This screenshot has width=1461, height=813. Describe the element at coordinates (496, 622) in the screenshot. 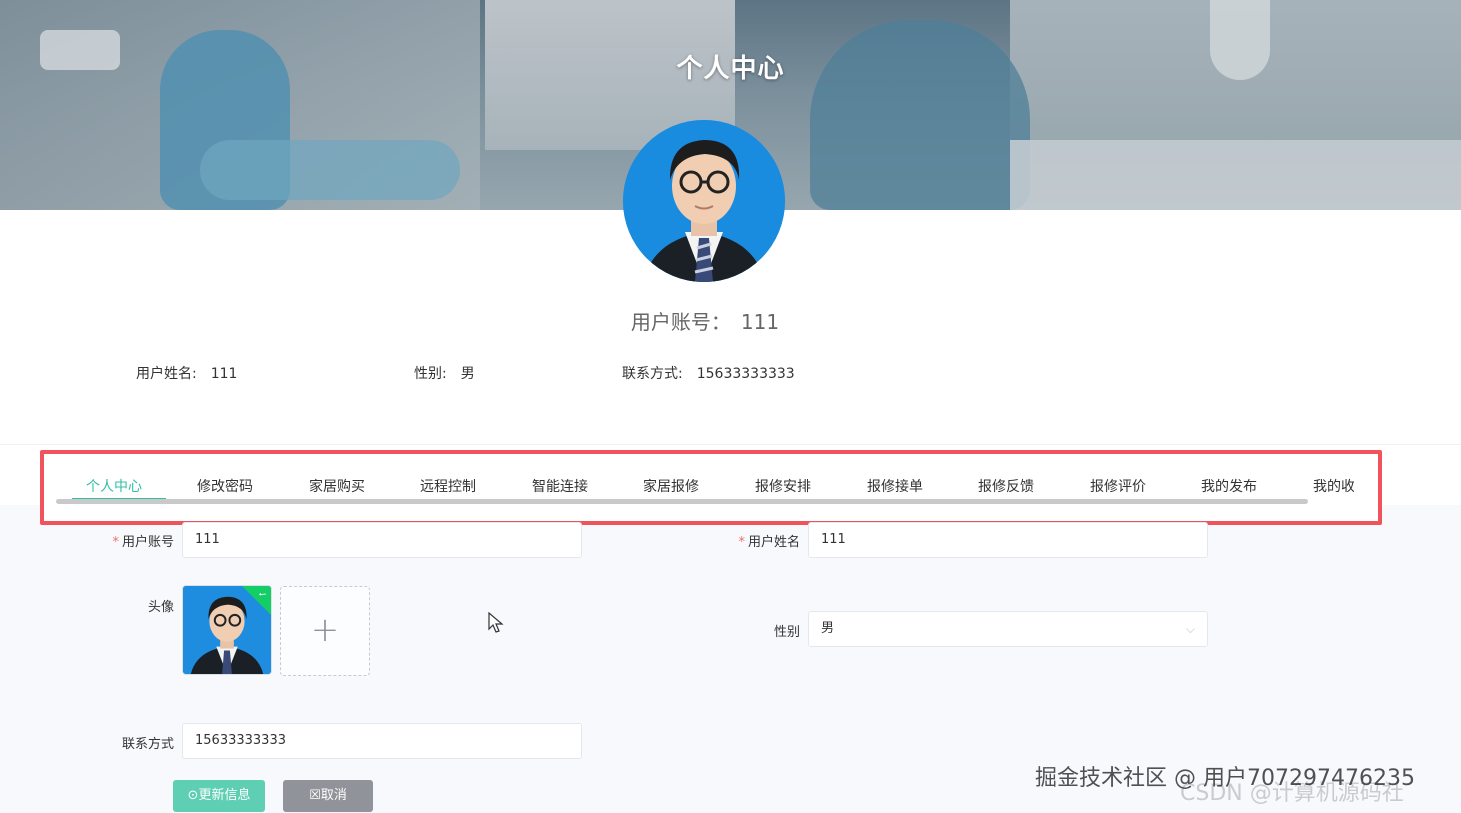

I see `mouse-cursor-icon` at that location.